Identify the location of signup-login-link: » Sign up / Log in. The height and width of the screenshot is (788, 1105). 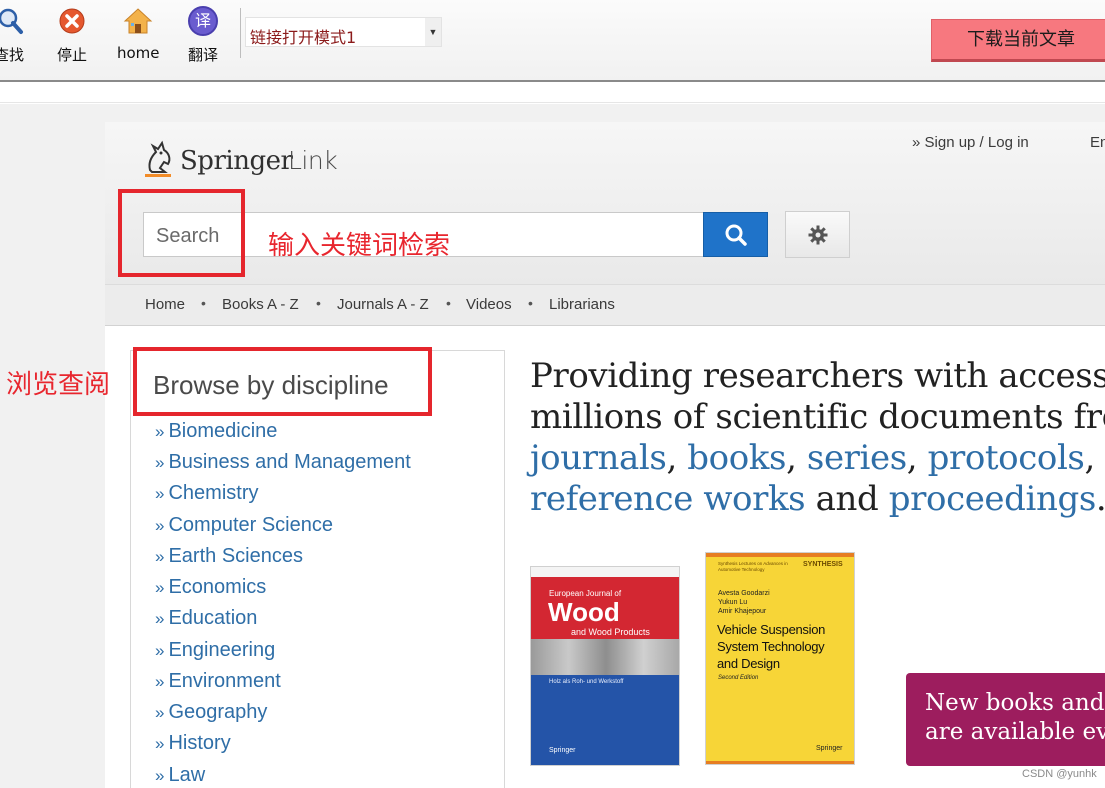
(970, 142).